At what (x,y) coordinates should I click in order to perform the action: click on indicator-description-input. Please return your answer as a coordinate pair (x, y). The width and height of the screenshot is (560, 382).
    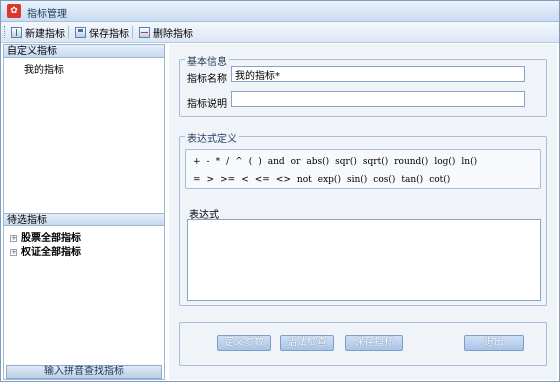
    Looking at the image, I should click on (378, 99).